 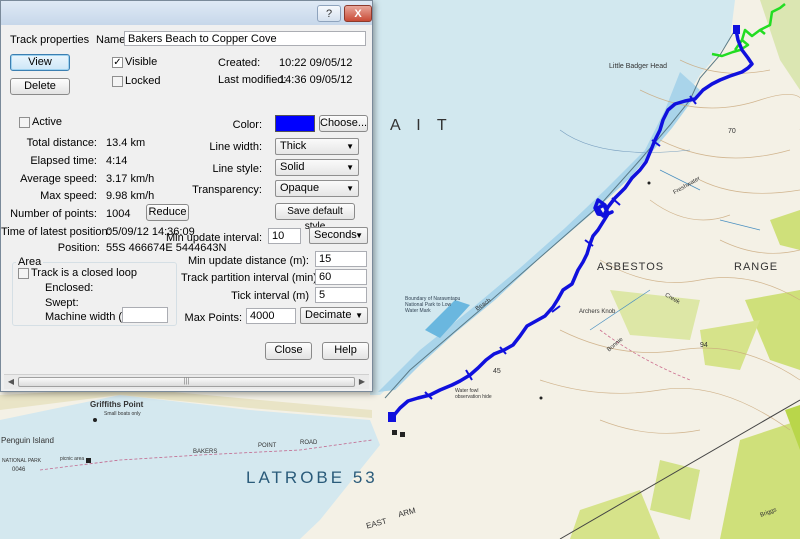 What do you see at coordinates (122, 414) in the screenshot?
I see `map-label-small-boats: Small boats only` at bounding box center [122, 414].